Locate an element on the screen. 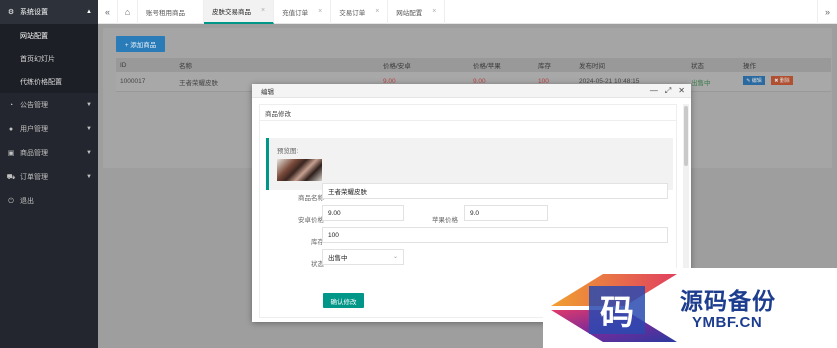  add-product-button: + 添加商品 is located at coordinates (140, 44).